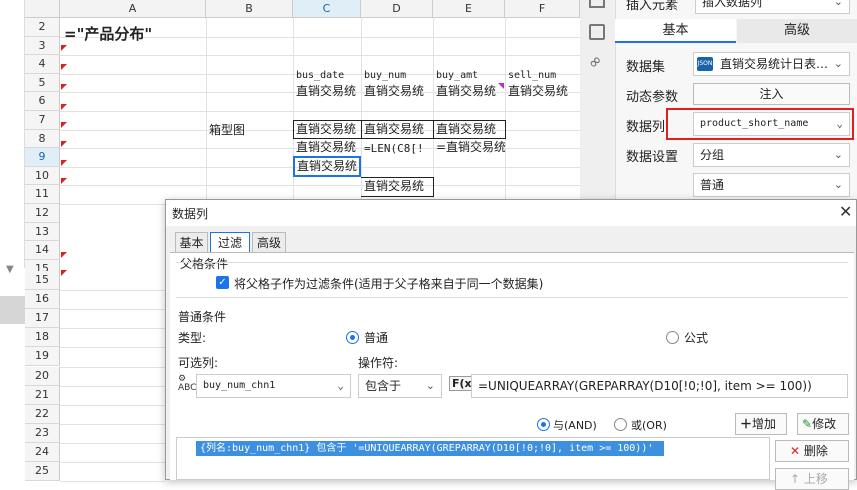 This screenshot has width=857, height=490. What do you see at coordinates (469, 9) in the screenshot?
I see `col-header-e: E` at bounding box center [469, 9].